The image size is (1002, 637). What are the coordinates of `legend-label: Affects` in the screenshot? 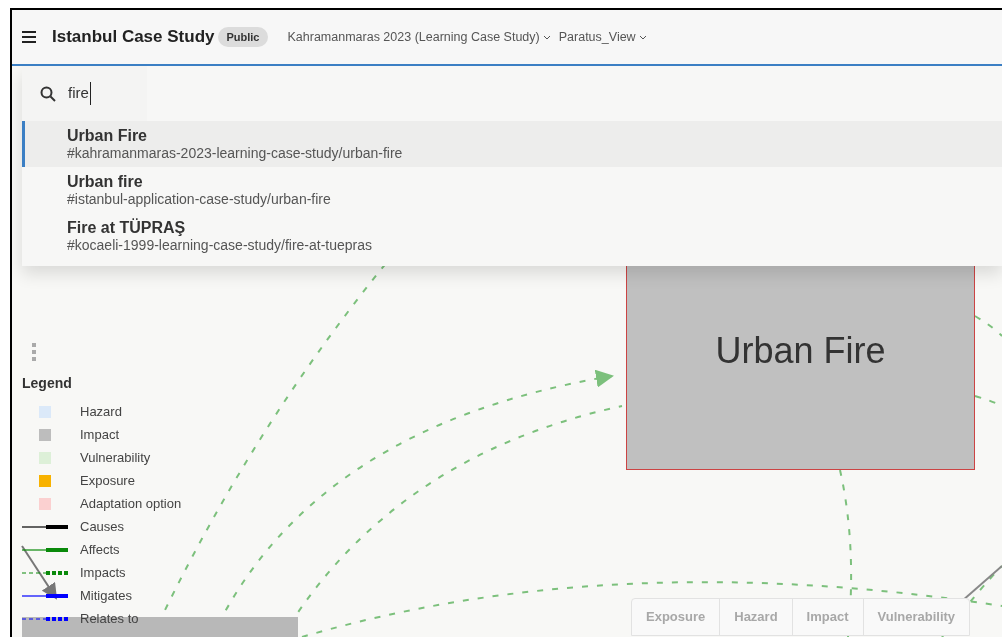 It's located at (100, 549).